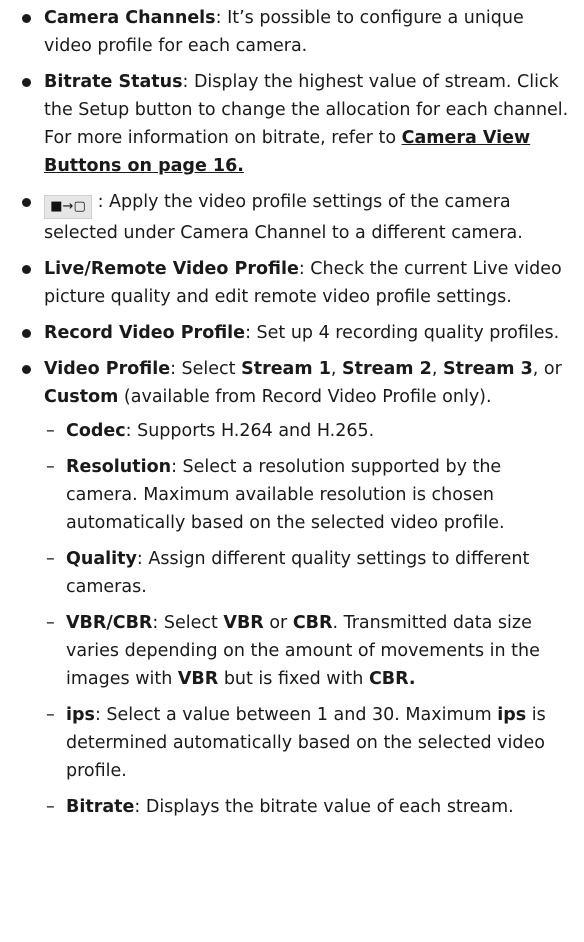 The image size is (584, 942). What do you see at coordinates (547, 368) in the screenshot?
I see `text: , or` at bounding box center [547, 368].